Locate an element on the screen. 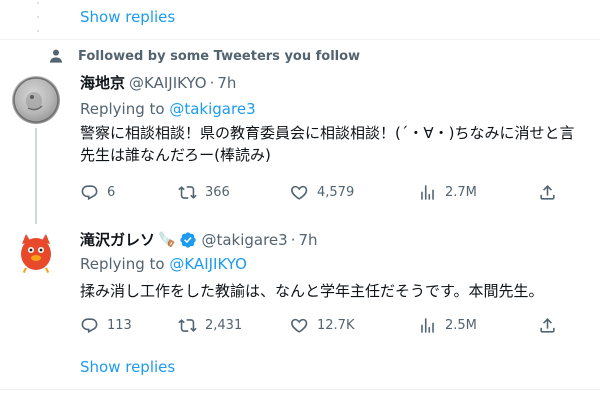  tweet2-display-name: 滝沢ガレソ is located at coordinates (117, 239).